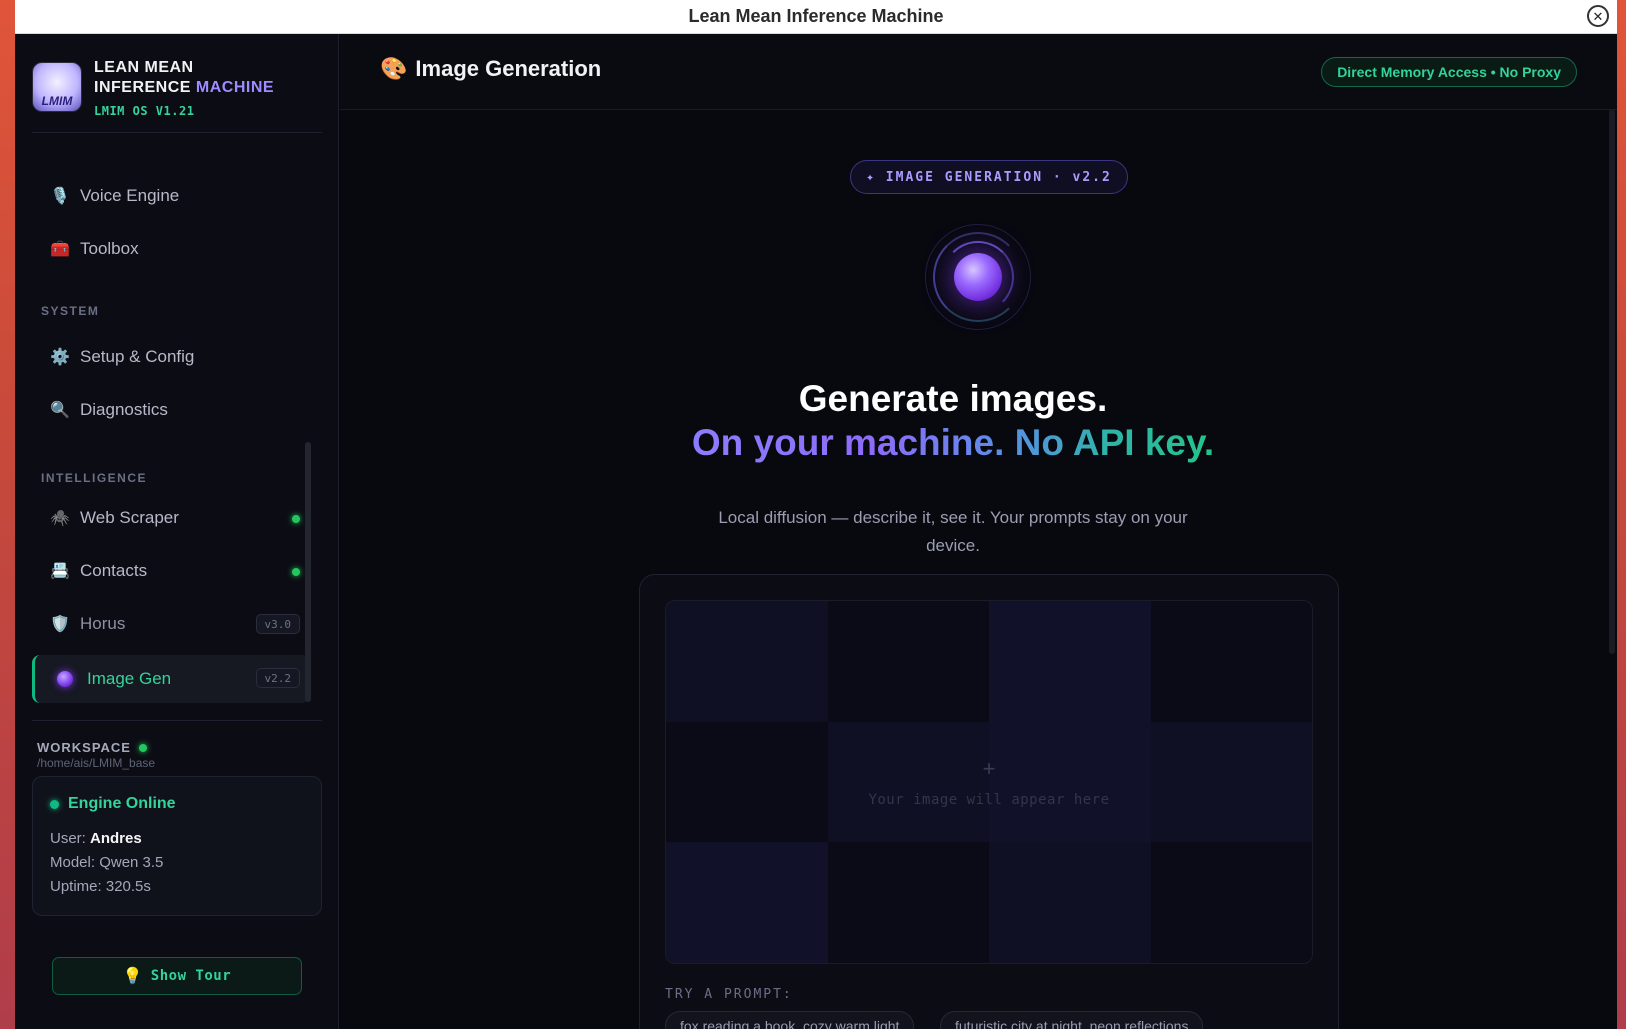  What do you see at coordinates (60, 249) in the screenshot?
I see `toolbox-icon: 🧰` at bounding box center [60, 249].